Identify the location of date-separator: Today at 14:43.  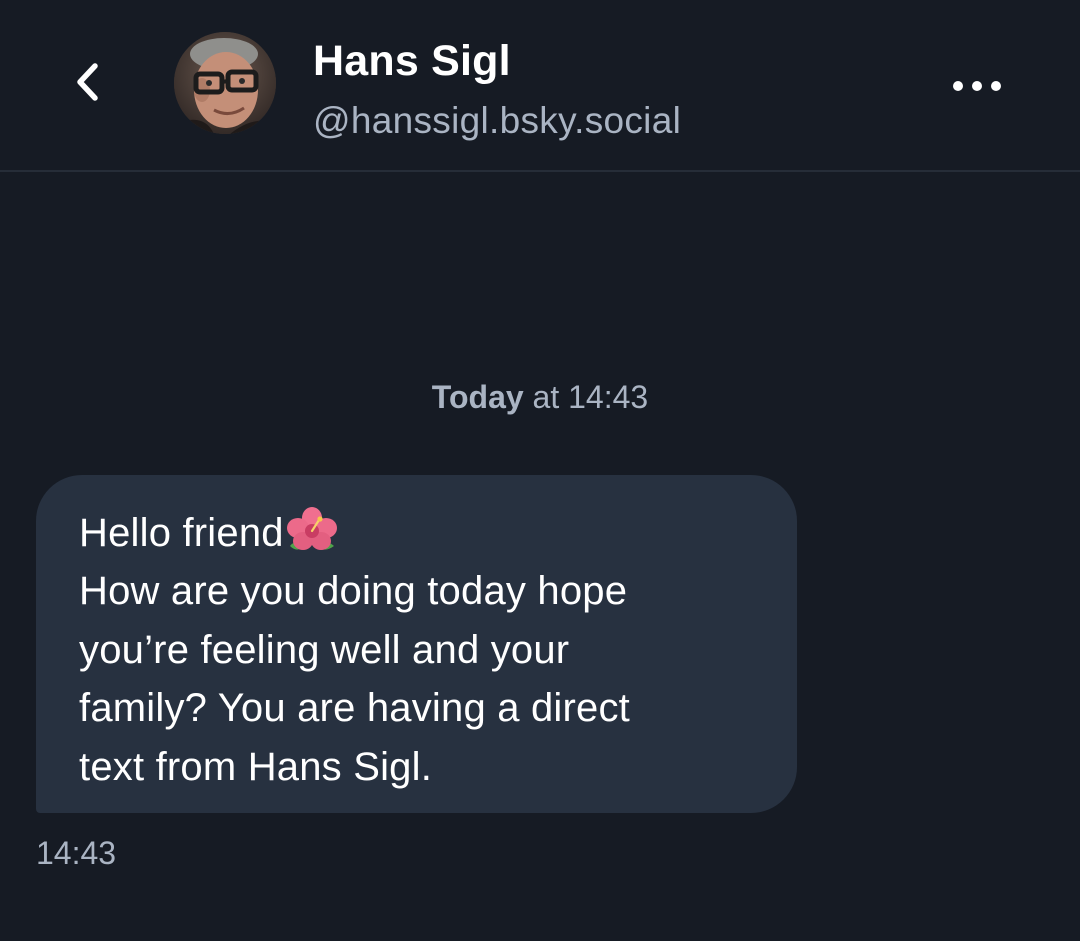
(540, 397).